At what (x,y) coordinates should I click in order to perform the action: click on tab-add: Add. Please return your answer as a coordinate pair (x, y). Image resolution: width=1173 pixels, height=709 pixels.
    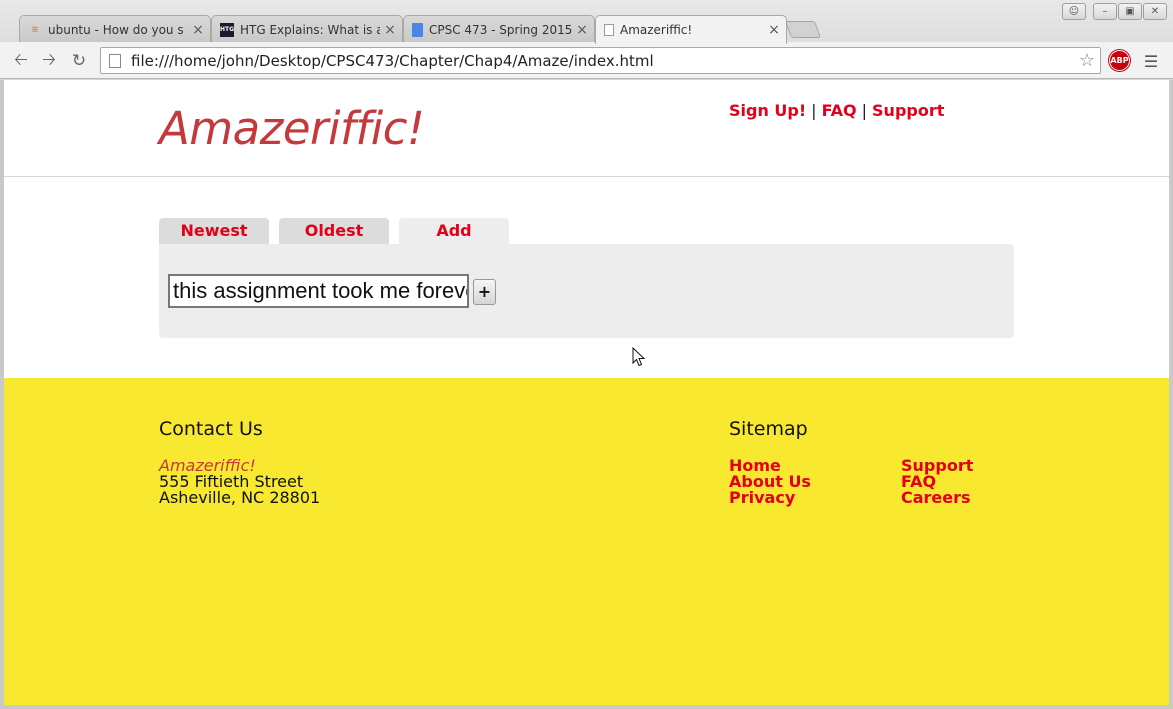
    Looking at the image, I should click on (454, 231).